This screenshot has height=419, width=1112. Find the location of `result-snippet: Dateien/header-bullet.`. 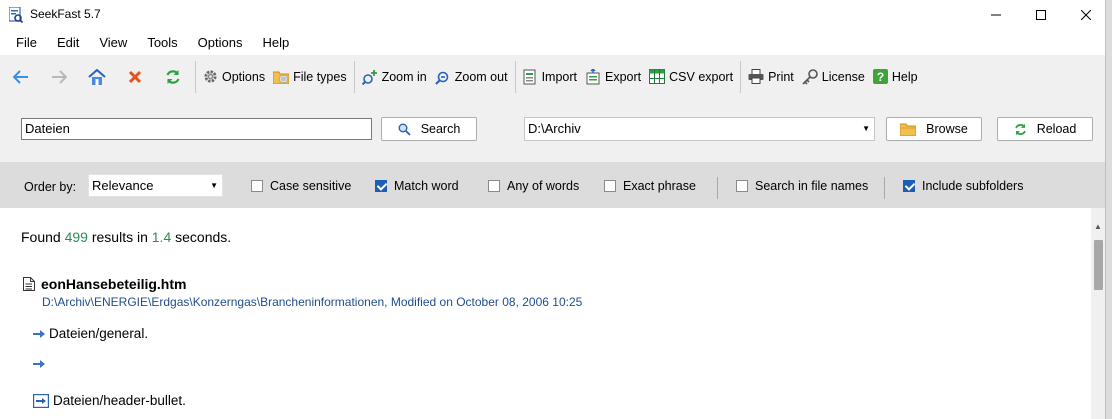

result-snippet: Dateien/header-bullet. is located at coordinates (109, 400).